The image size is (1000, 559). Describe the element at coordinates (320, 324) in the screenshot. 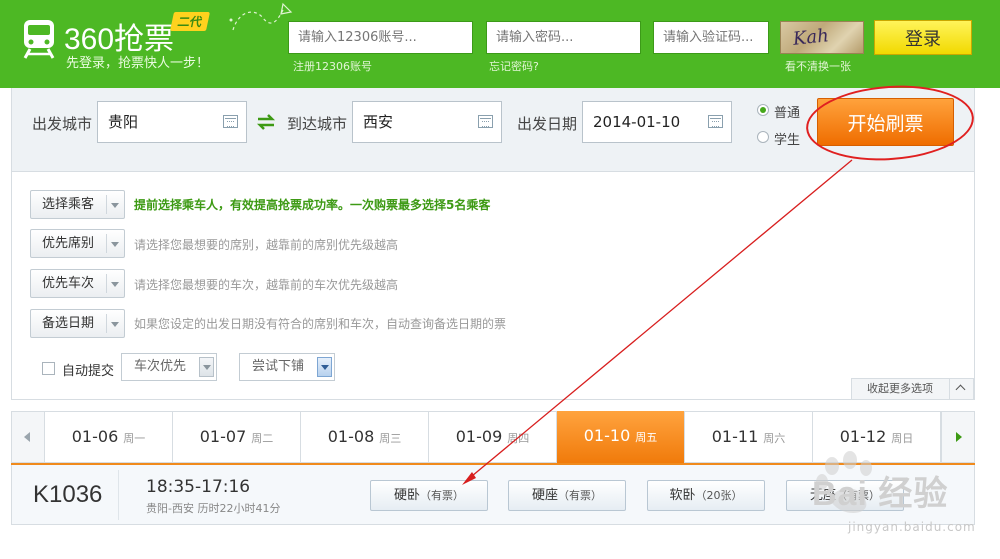

I see `backup-date-hint: 如果您设定的出发日期没有符合的席别和车次，自动查询备选日期的票` at that location.